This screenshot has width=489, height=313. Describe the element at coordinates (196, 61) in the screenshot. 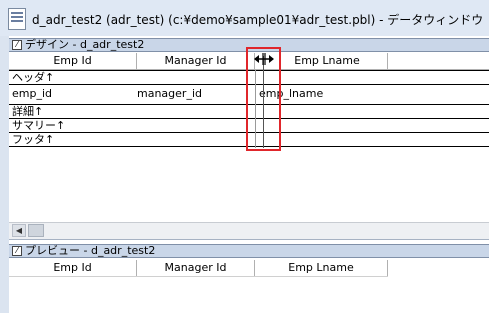

I see `design-col-header-manager-id: Manager Id` at that location.